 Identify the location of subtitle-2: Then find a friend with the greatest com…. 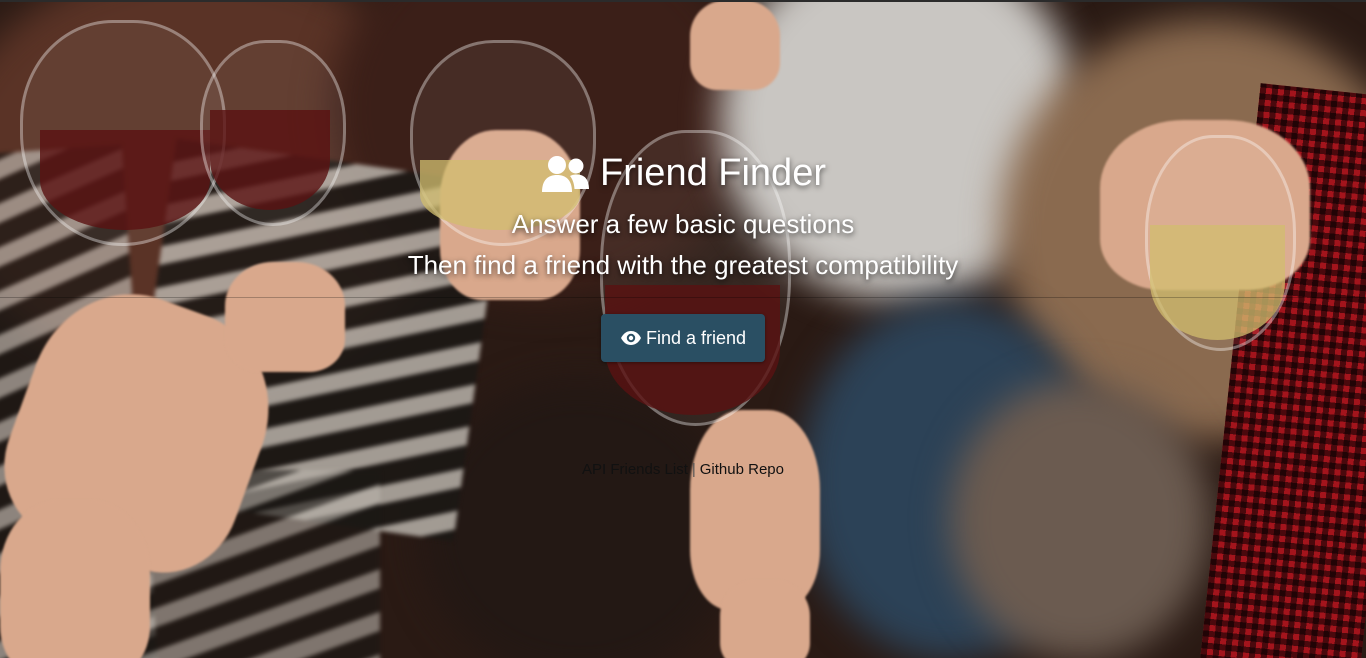
(683, 265).